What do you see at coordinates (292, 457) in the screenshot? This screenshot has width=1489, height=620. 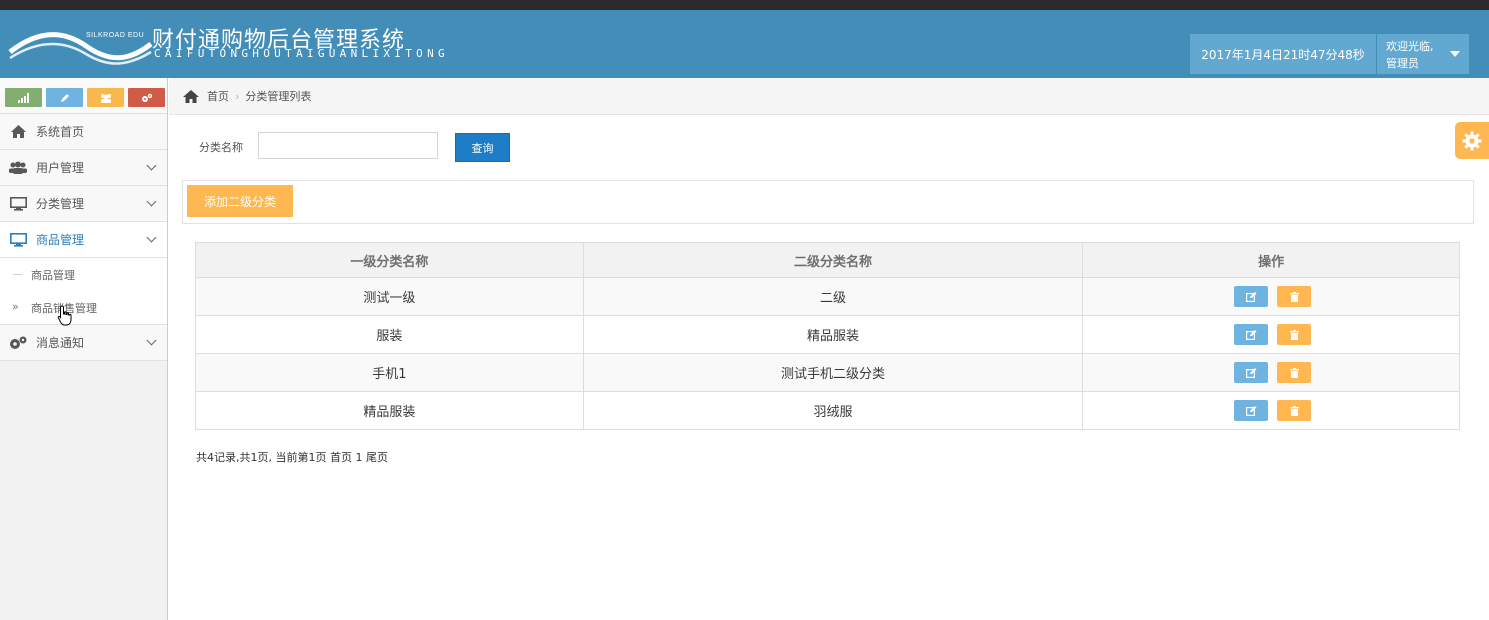 I see `pagination-info: 共4记录,共1页, 当前第1页 首页 1 尾页` at bounding box center [292, 457].